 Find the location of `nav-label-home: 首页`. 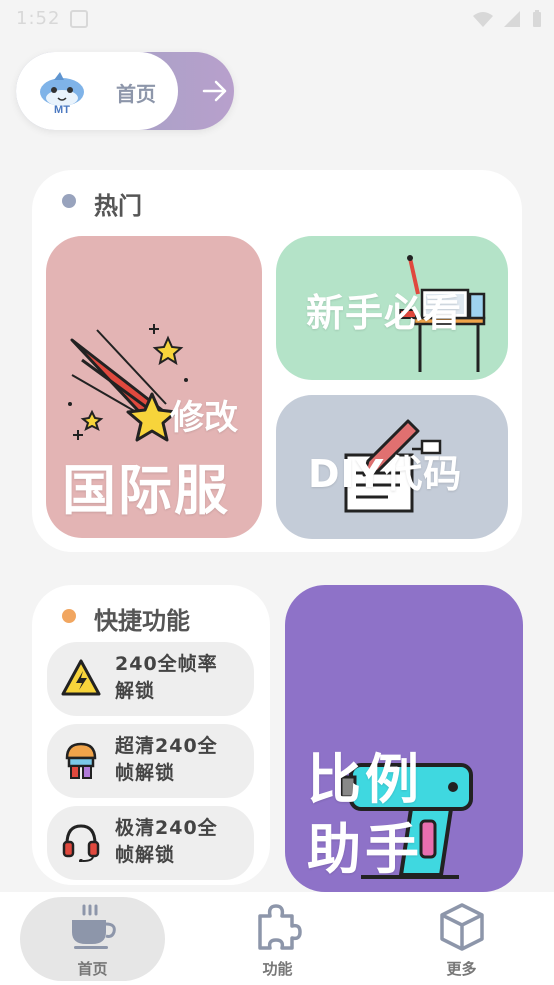

nav-label-home: 首页 is located at coordinates (92, 969).